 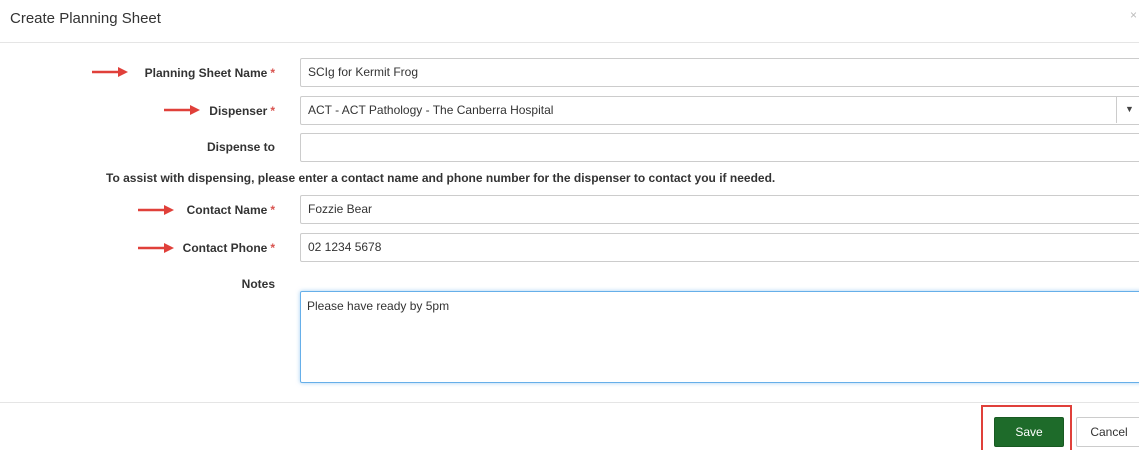 What do you see at coordinates (719, 72) in the screenshot?
I see `planning-sheet-name-input: SCIg for Kermit Frog` at bounding box center [719, 72].